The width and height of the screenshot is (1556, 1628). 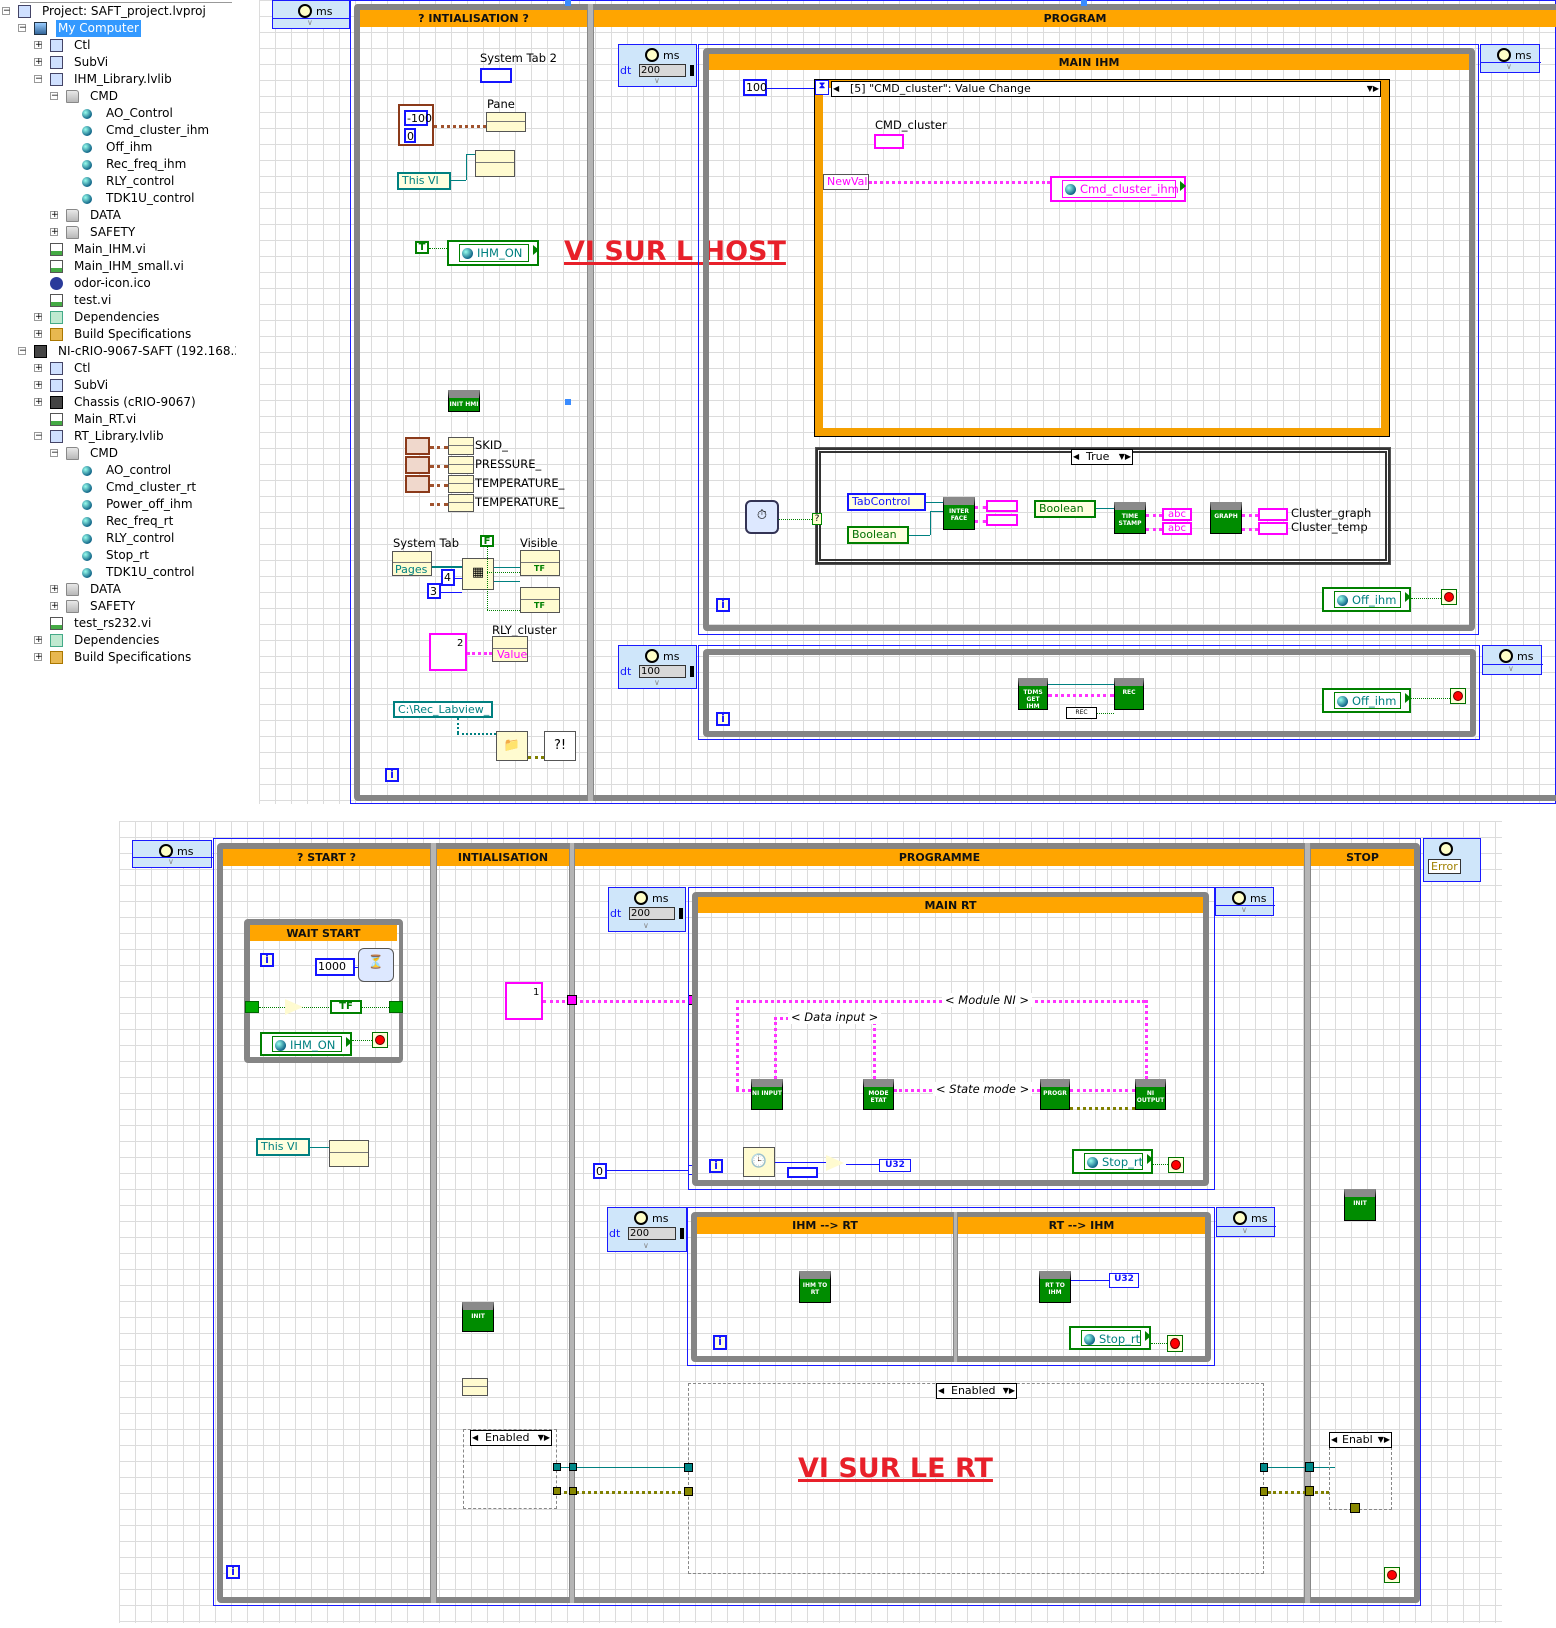 I want to click on tree-item: − Project: SAFT_project.lvproj, so click(x=120, y=11).